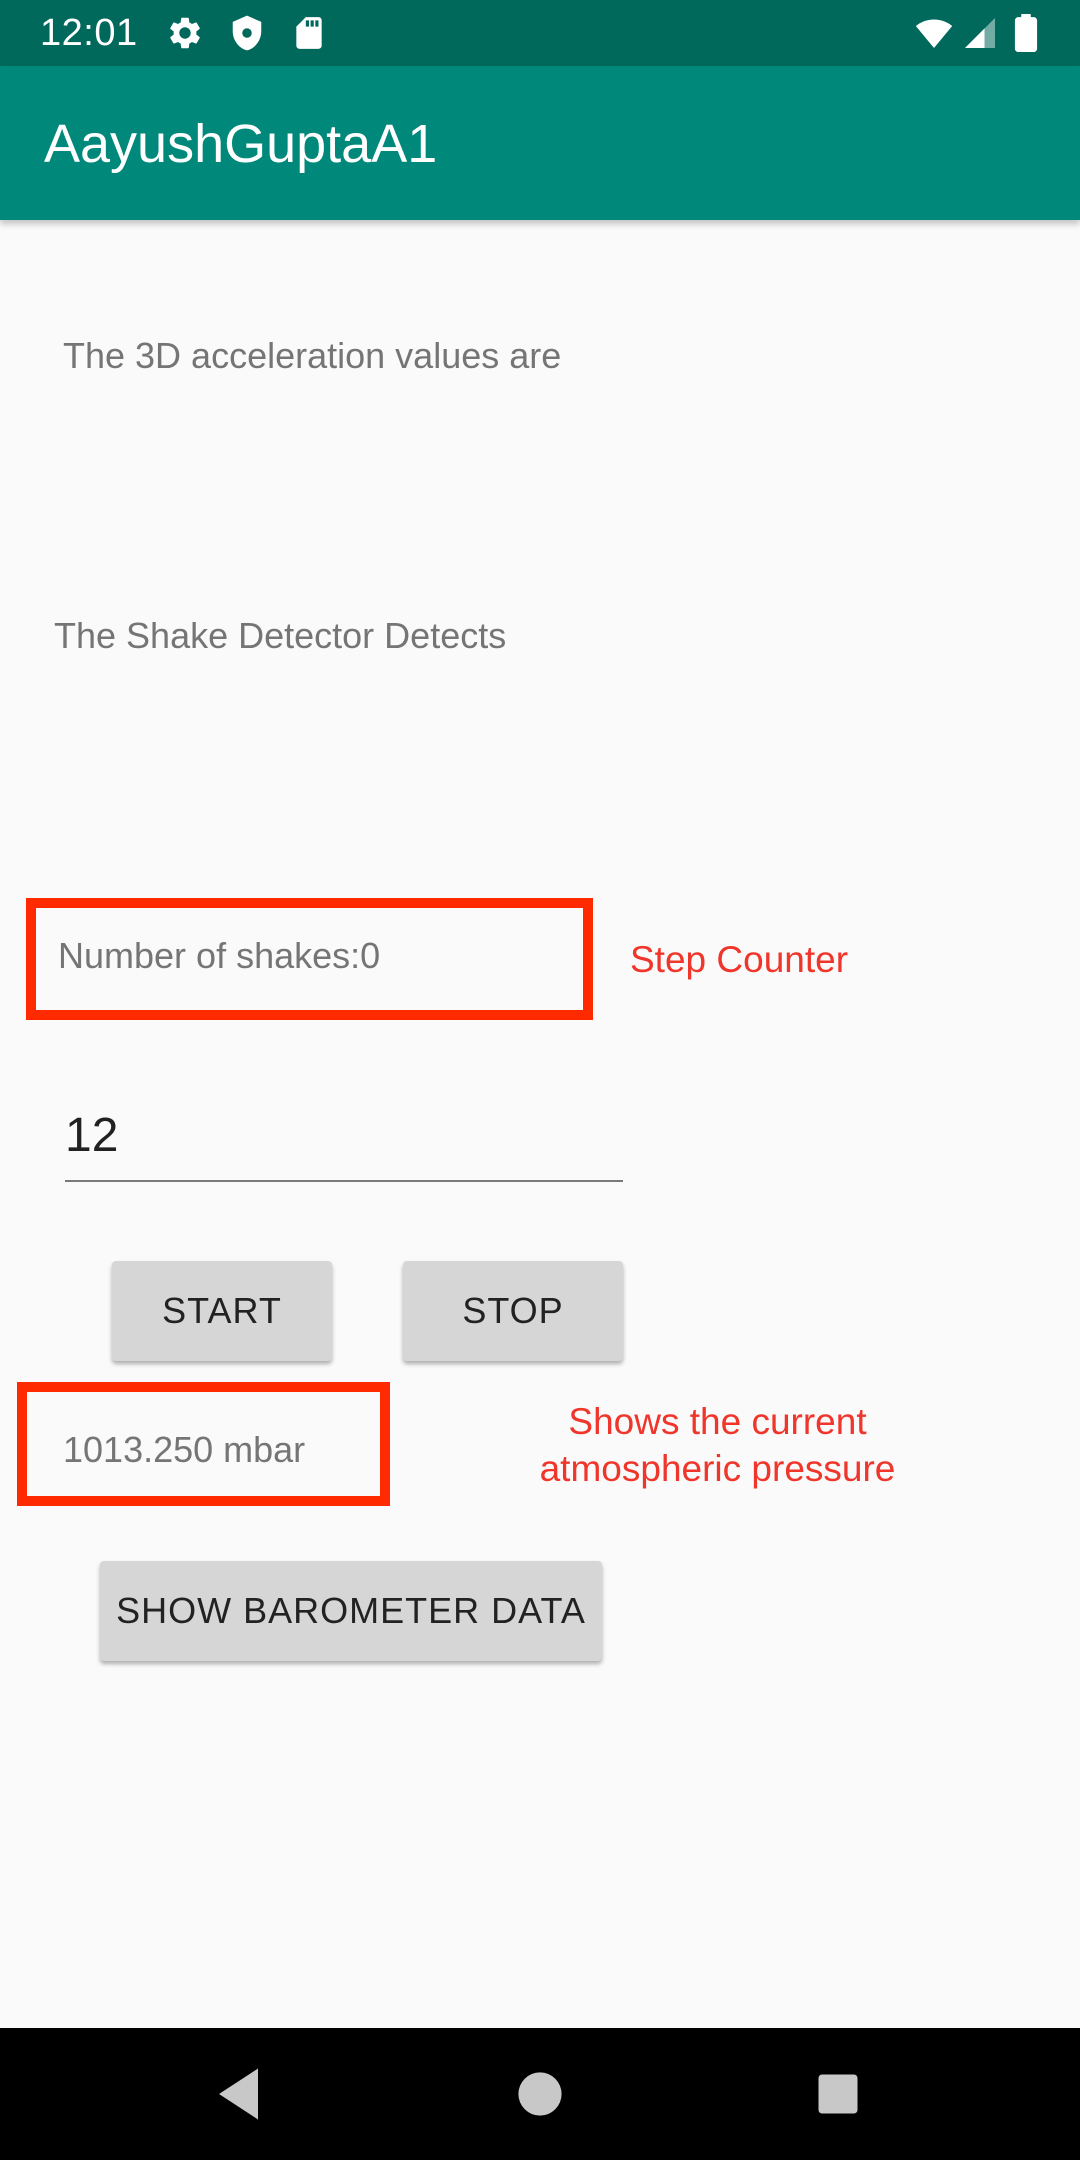 The width and height of the screenshot is (1080, 2160). I want to click on pressure-annotation-line2: atmospheric pressure, so click(717, 1468).